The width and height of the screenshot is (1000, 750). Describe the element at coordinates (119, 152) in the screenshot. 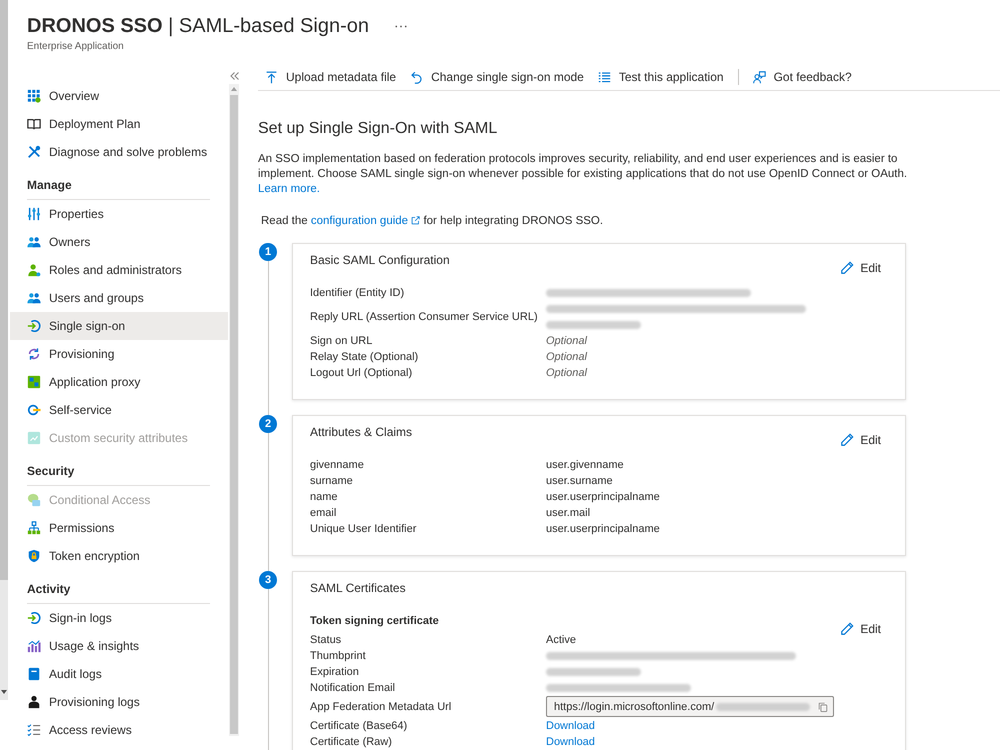

I see `sidebar-item: Diagnose and solve problems` at that location.